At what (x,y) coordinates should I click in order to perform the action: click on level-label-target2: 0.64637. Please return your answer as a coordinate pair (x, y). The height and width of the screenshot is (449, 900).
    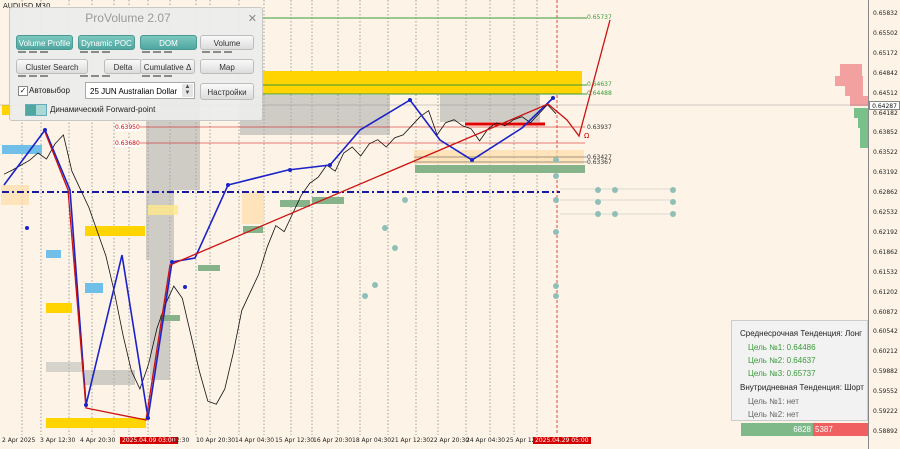
    Looking at the image, I should click on (599, 84).